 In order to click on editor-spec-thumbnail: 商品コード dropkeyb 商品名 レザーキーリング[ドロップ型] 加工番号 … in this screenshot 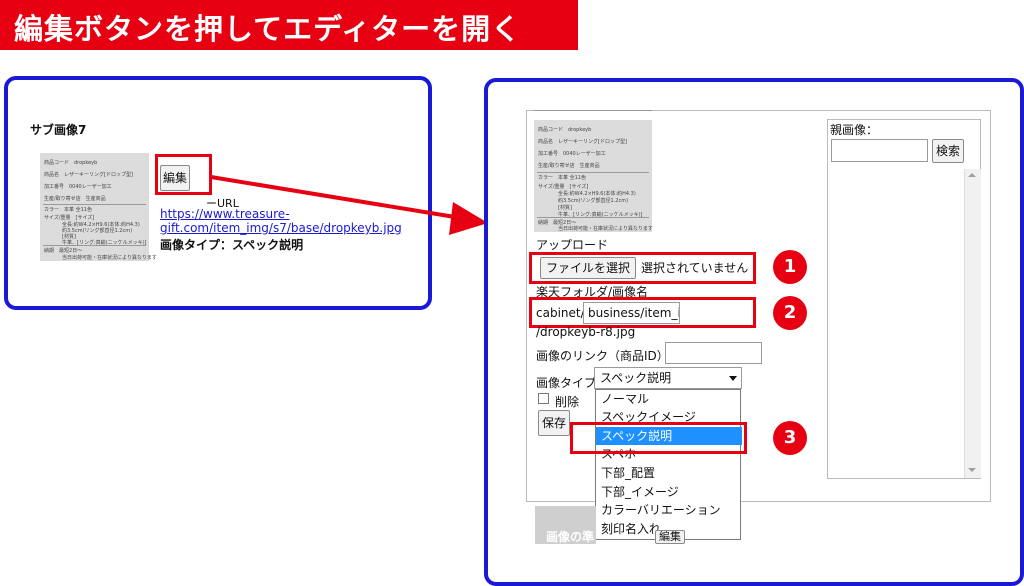, I will do `click(593, 176)`.